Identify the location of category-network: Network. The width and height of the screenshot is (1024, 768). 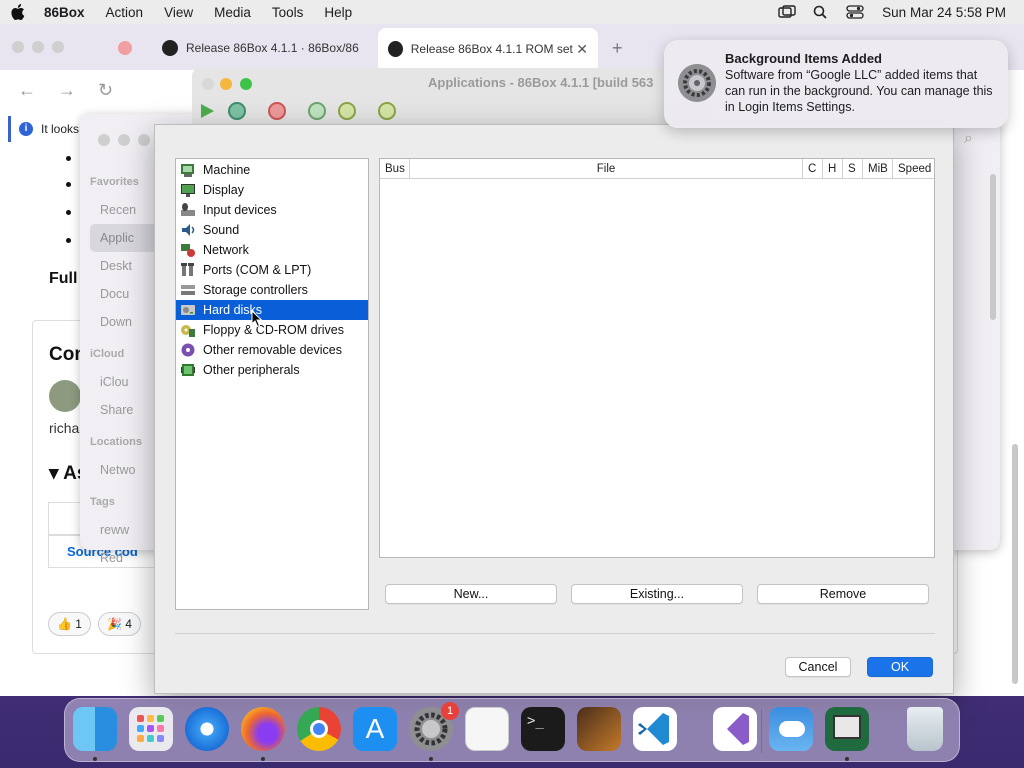
(272, 250).